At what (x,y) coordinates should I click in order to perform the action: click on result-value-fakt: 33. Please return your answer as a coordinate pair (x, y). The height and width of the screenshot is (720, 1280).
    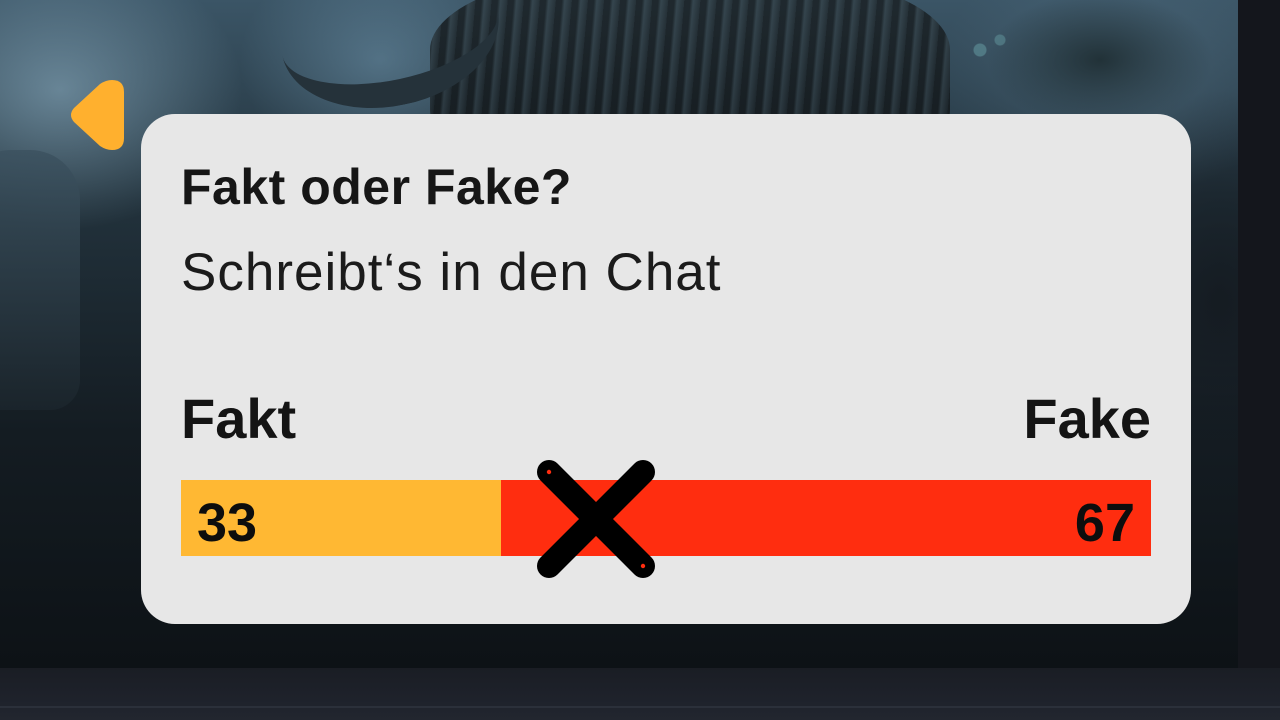
    Looking at the image, I should click on (227, 523).